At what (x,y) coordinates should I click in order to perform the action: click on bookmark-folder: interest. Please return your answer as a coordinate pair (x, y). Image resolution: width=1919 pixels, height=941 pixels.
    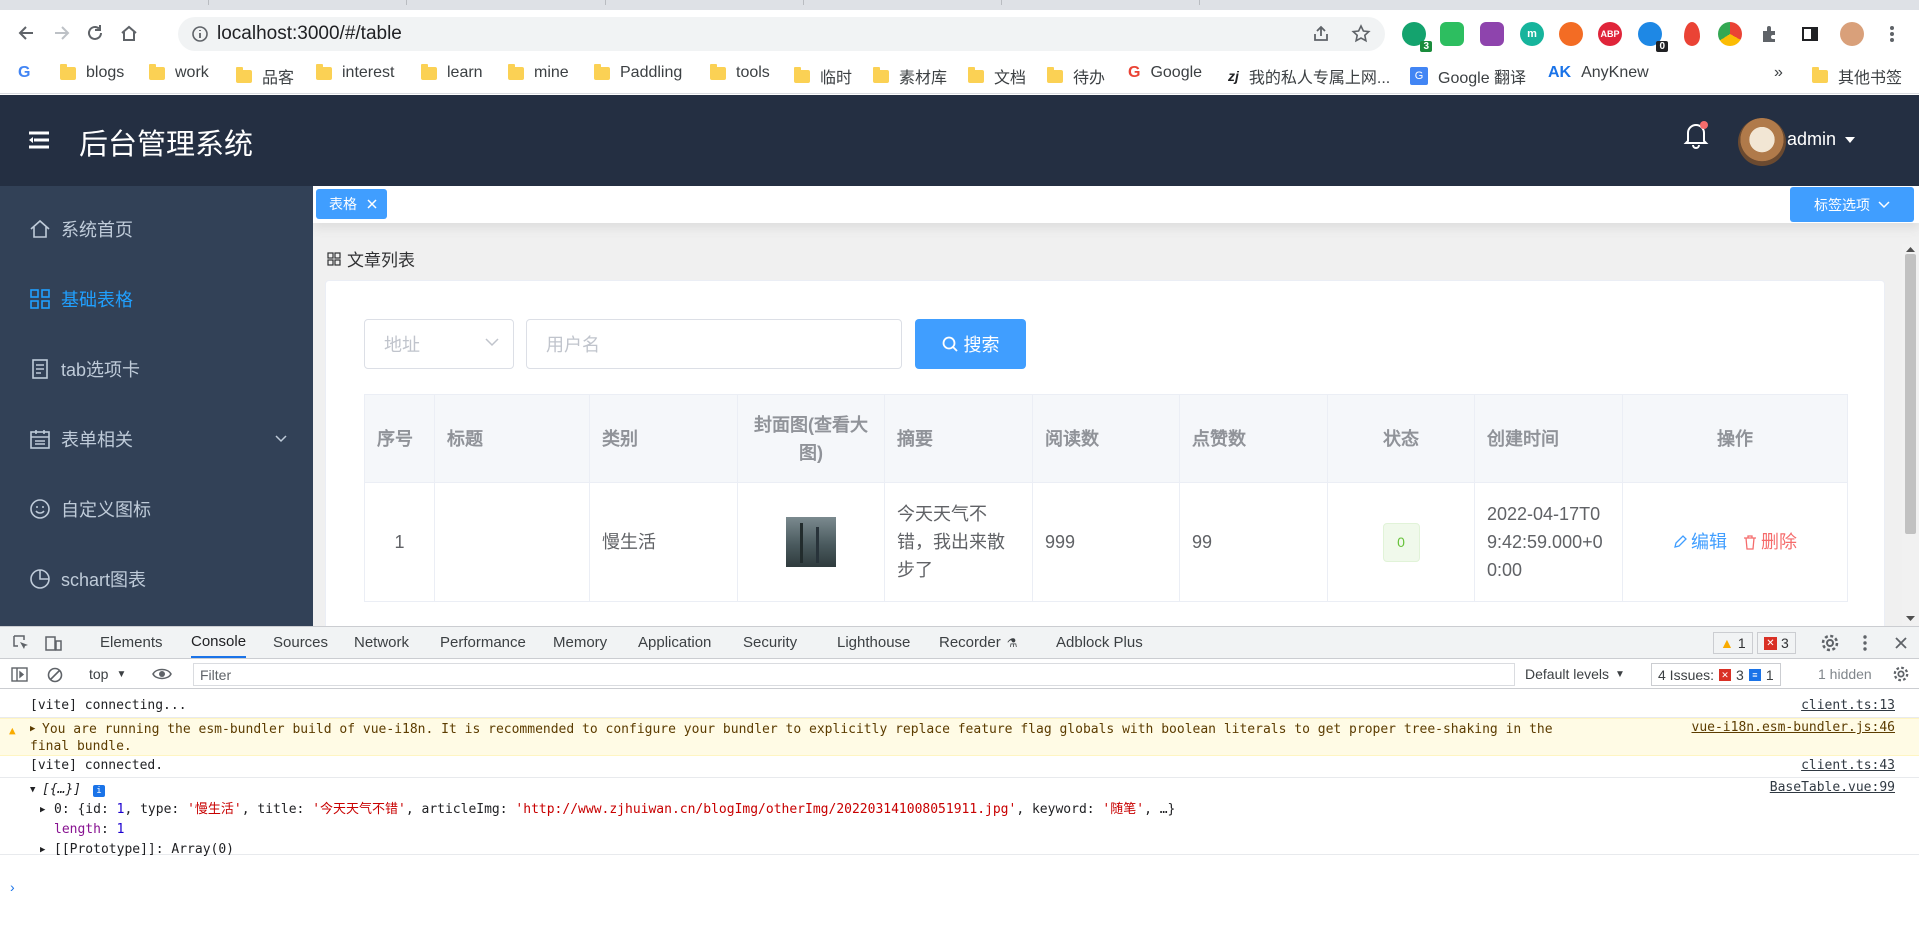
    Looking at the image, I should click on (355, 72).